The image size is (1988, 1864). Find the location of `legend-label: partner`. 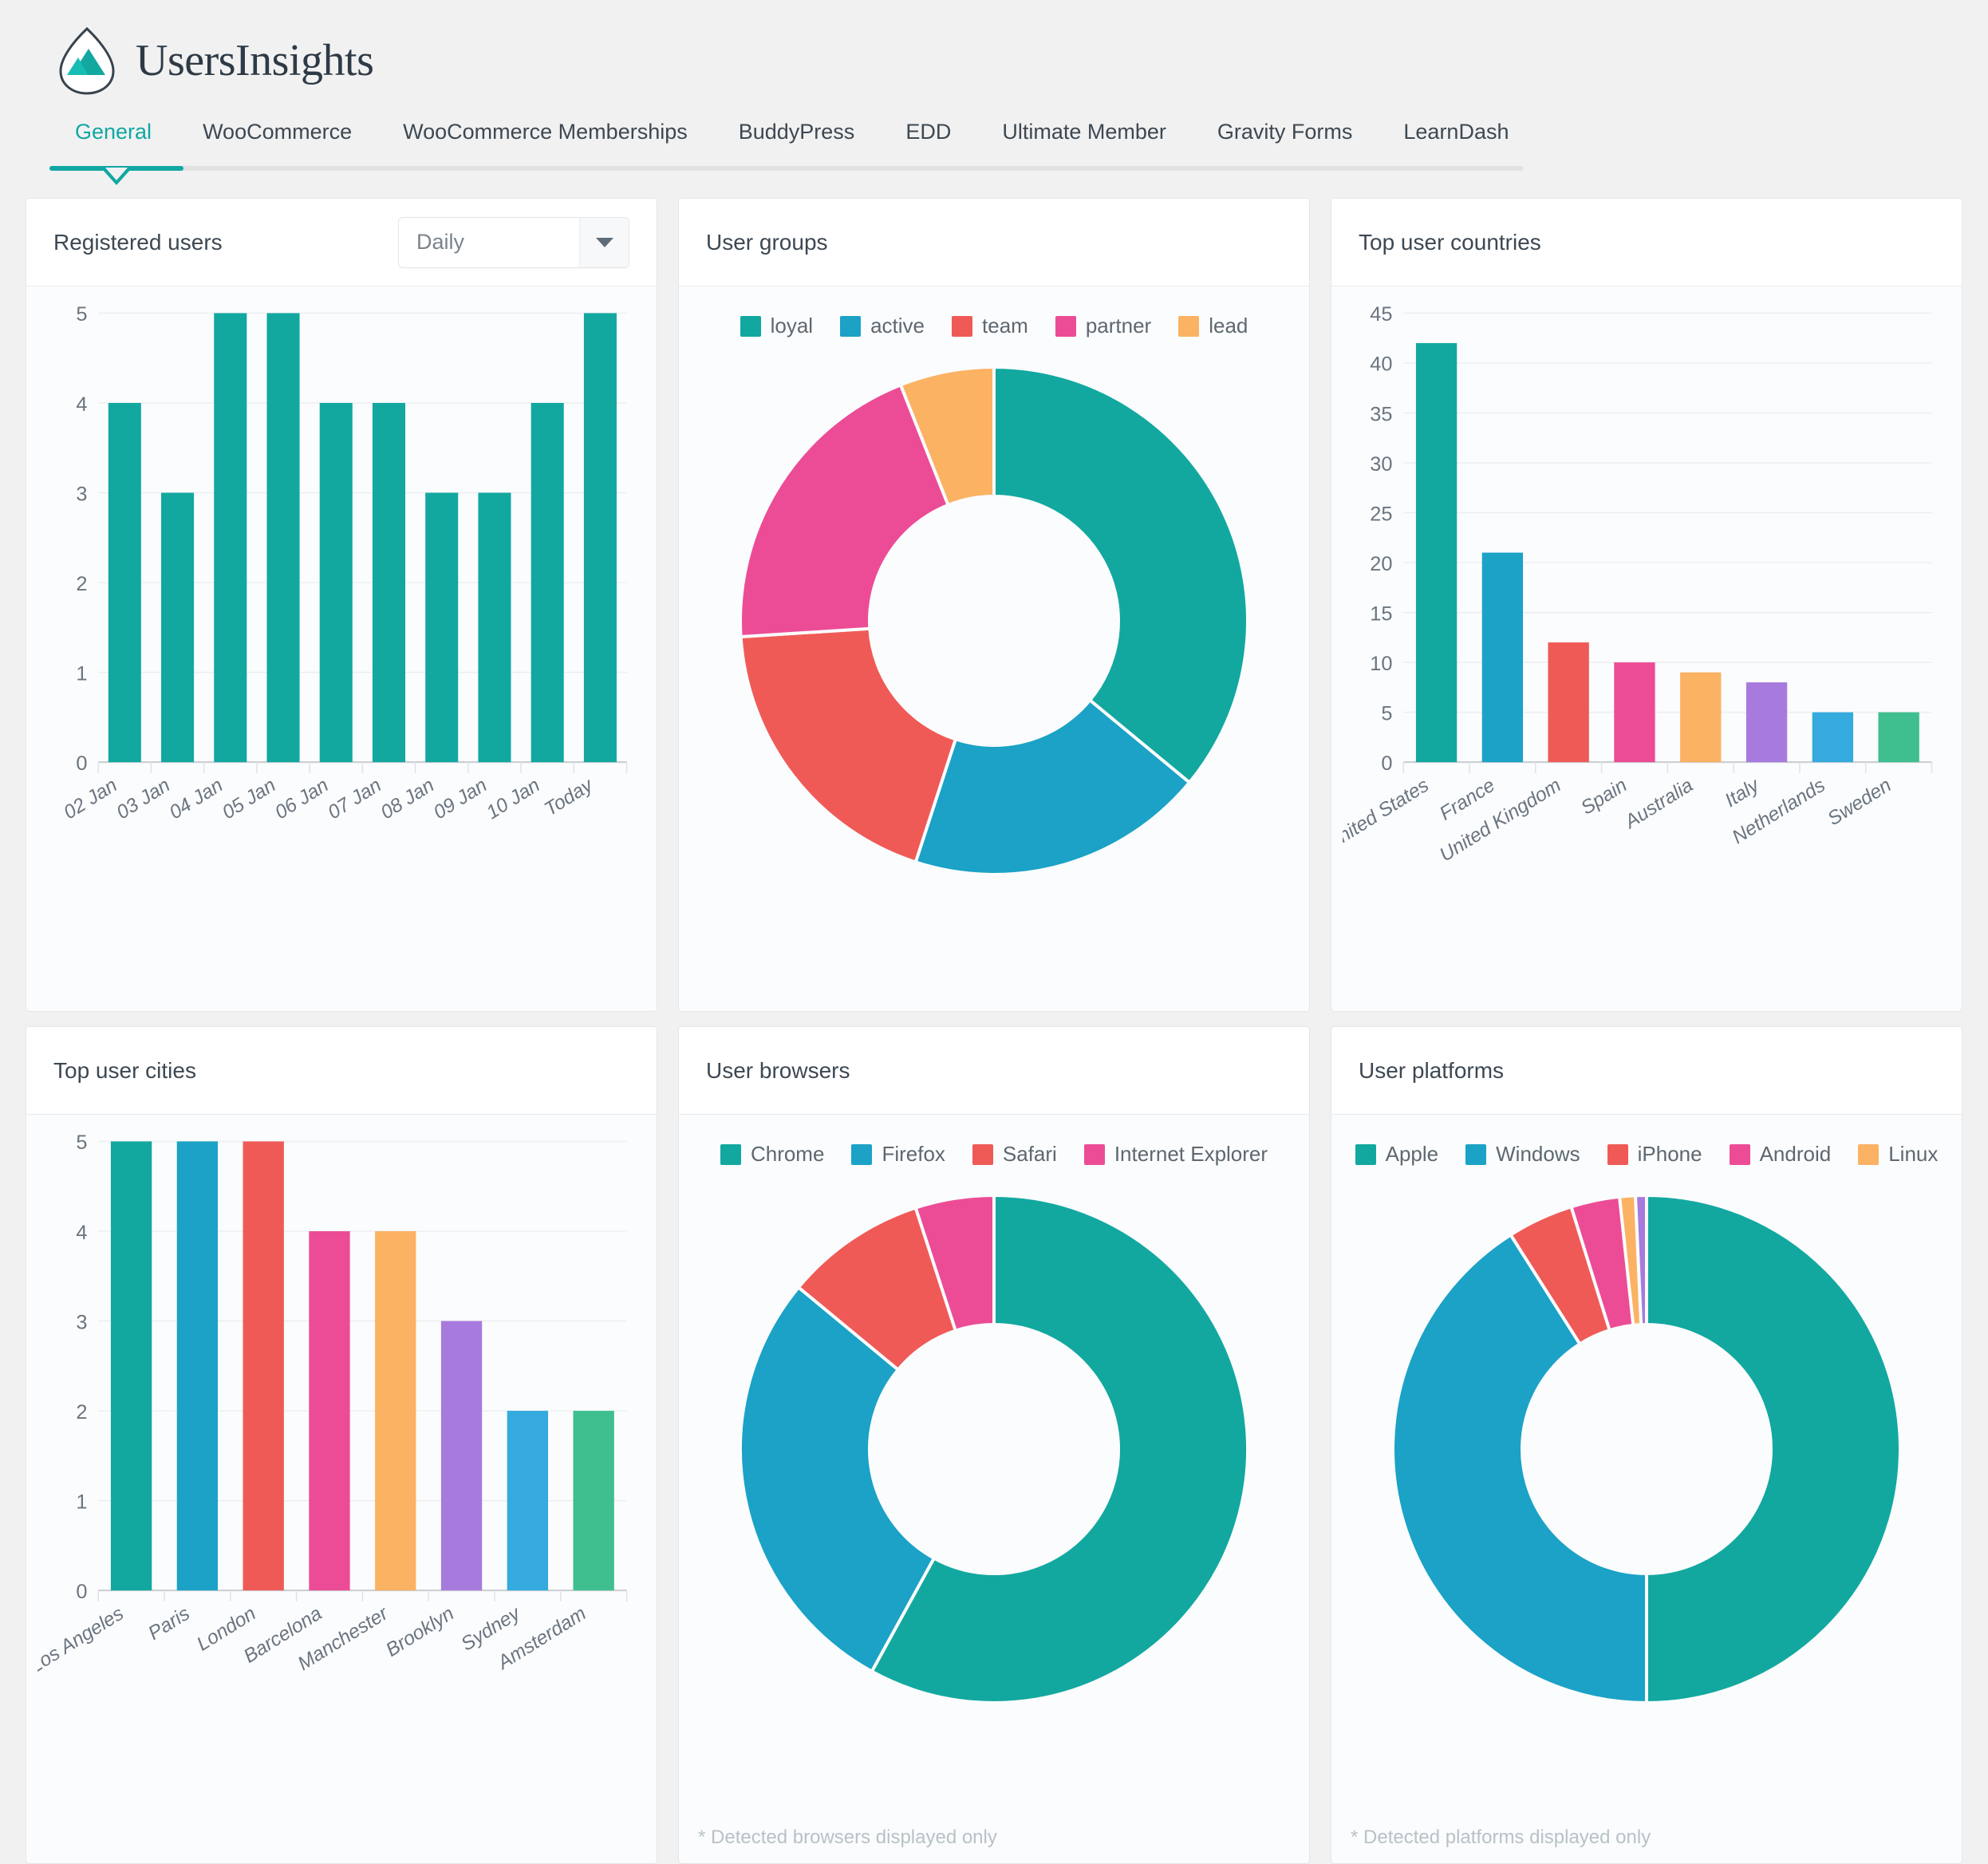

legend-label: partner is located at coordinates (1118, 326).